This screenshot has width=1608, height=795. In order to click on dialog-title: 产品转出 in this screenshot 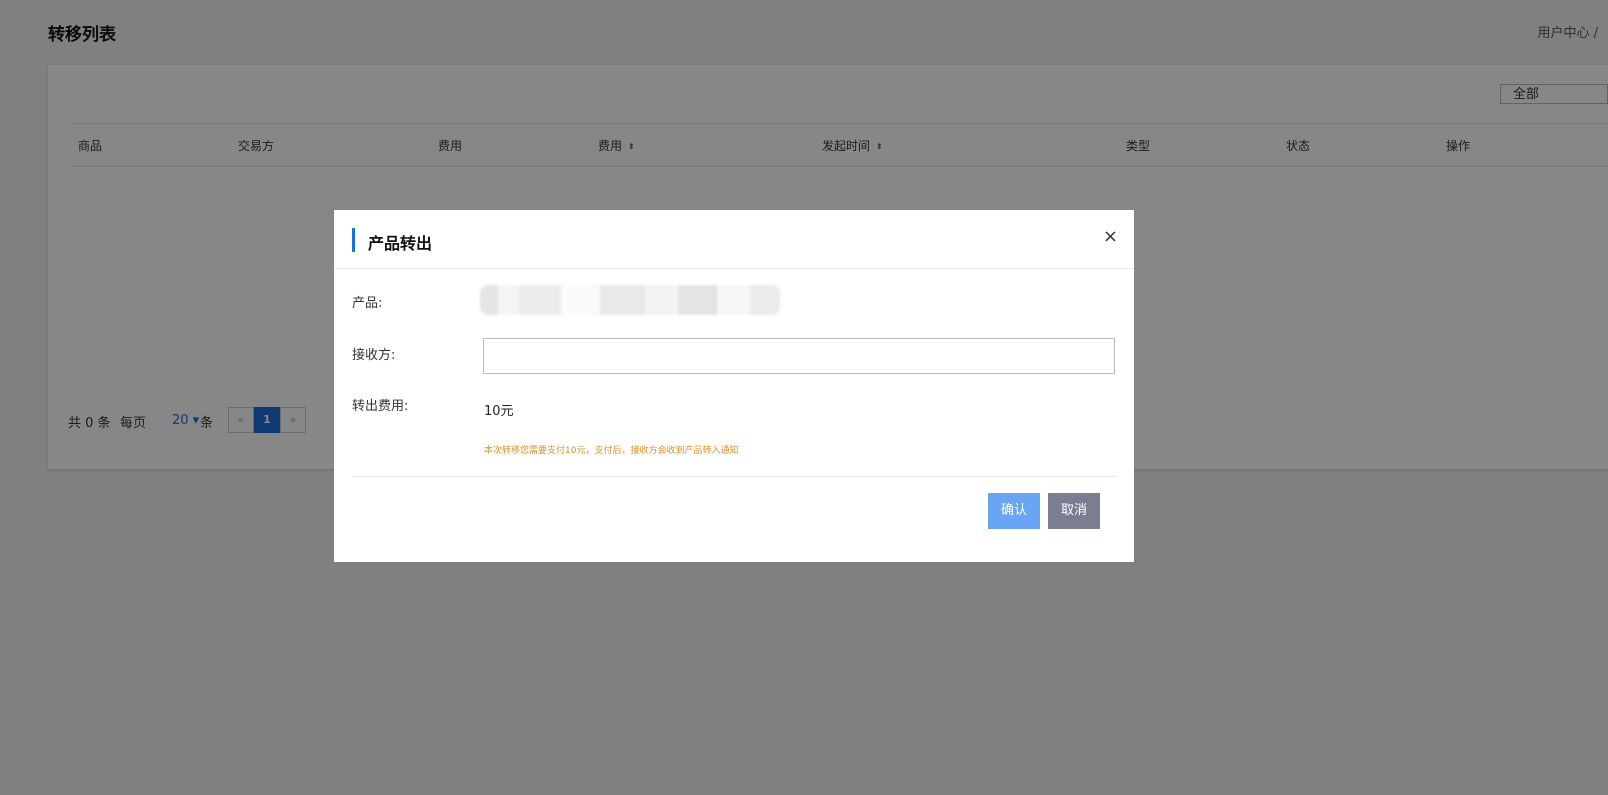, I will do `click(400, 243)`.